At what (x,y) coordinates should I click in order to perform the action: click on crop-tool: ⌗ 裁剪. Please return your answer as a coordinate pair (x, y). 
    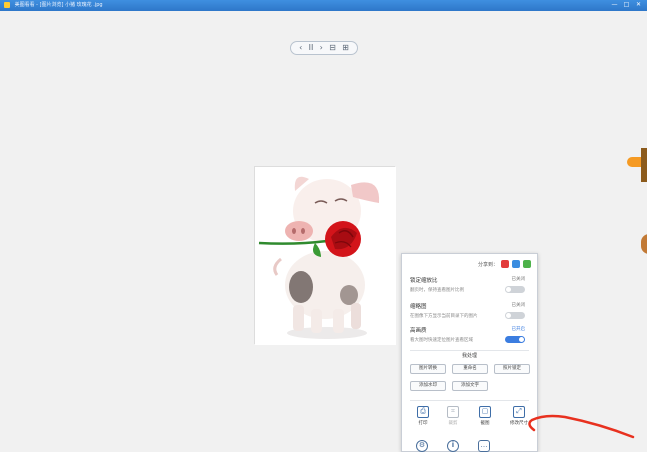
    Looking at the image, I should click on (453, 419).